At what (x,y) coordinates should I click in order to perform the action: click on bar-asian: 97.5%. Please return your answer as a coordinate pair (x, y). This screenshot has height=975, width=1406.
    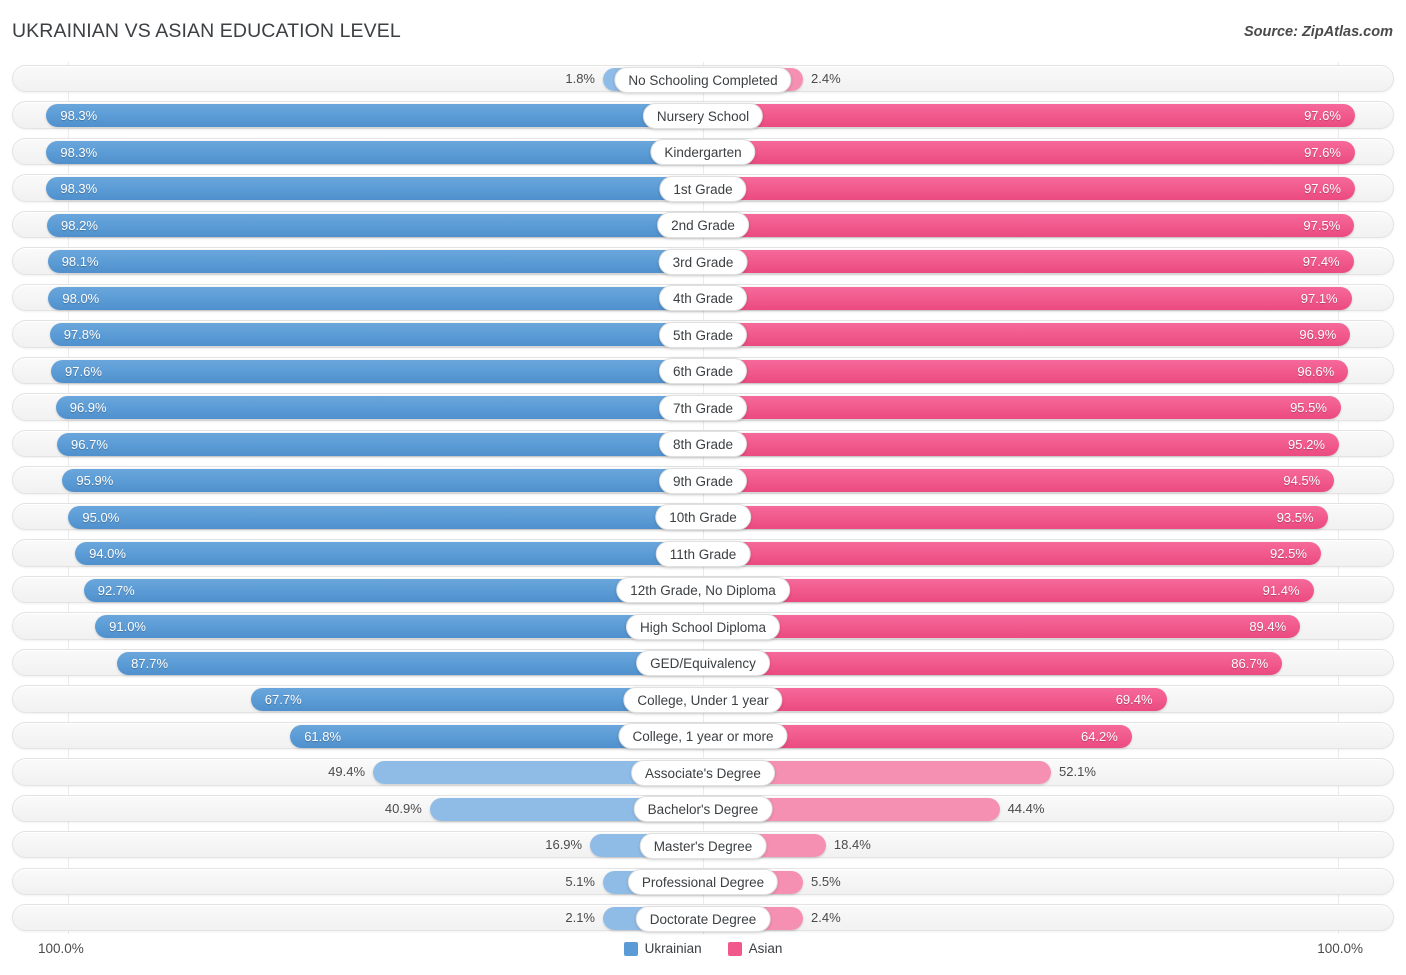
    Looking at the image, I should click on (1029, 225).